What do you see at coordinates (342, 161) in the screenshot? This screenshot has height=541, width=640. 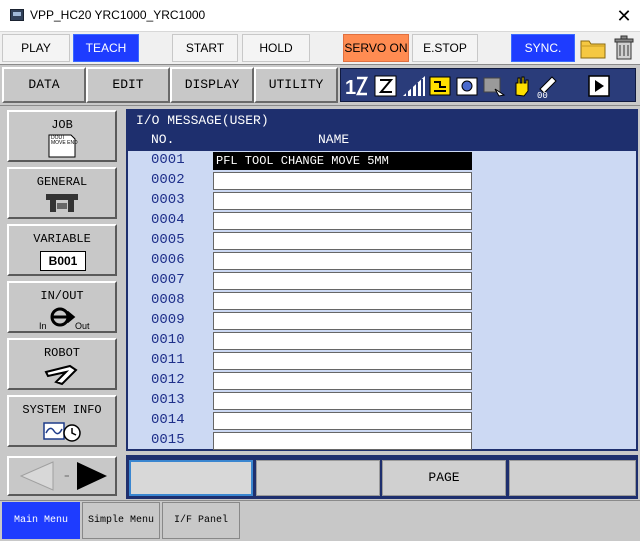 I see `message-name-field: PFL TOOL CHANGE MOVE 5MM` at bounding box center [342, 161].